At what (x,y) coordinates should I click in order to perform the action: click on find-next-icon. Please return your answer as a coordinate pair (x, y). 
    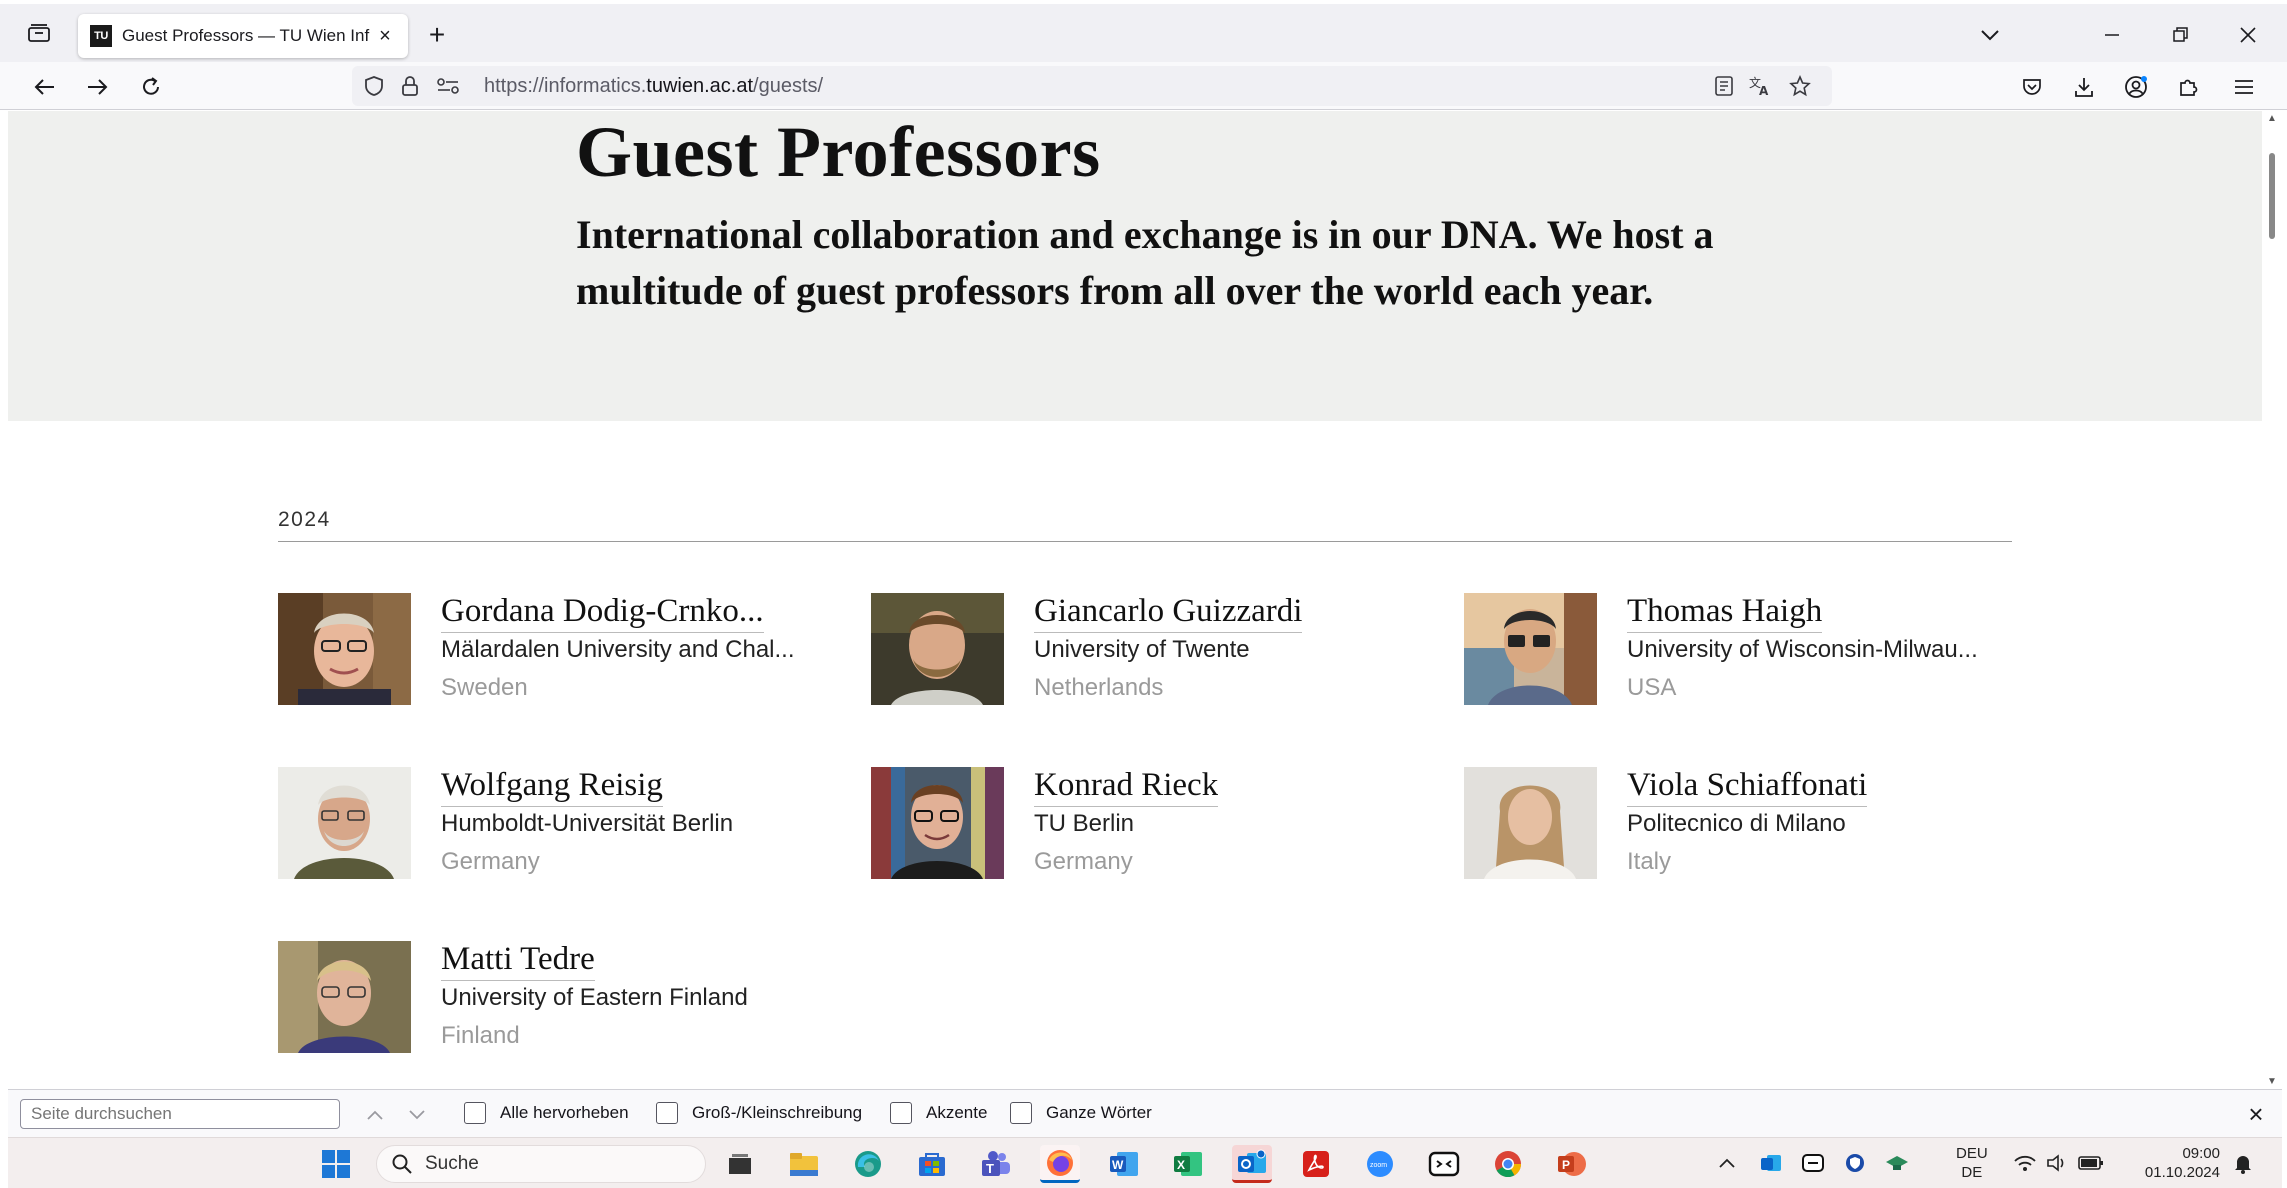
    Looking at the image, I should click on (417, 1115).